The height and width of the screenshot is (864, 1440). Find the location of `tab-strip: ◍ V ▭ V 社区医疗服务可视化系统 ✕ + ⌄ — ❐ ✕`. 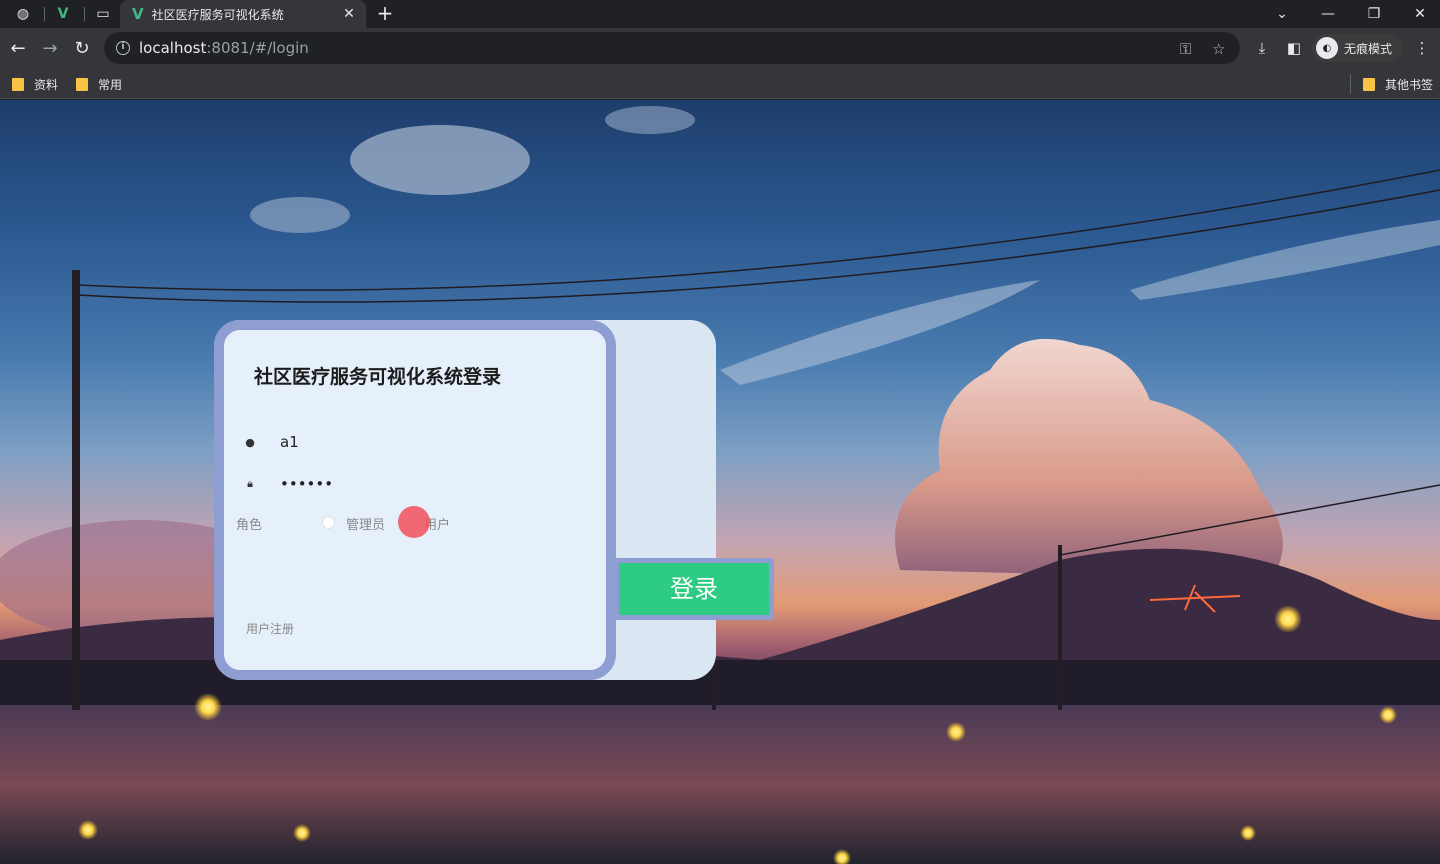

tab-strip: ◍ V ▭ V 社区医疗服务可视化系统 ✕ + ⌄ — ❐ ✕ is located at coordinates (720, 14).